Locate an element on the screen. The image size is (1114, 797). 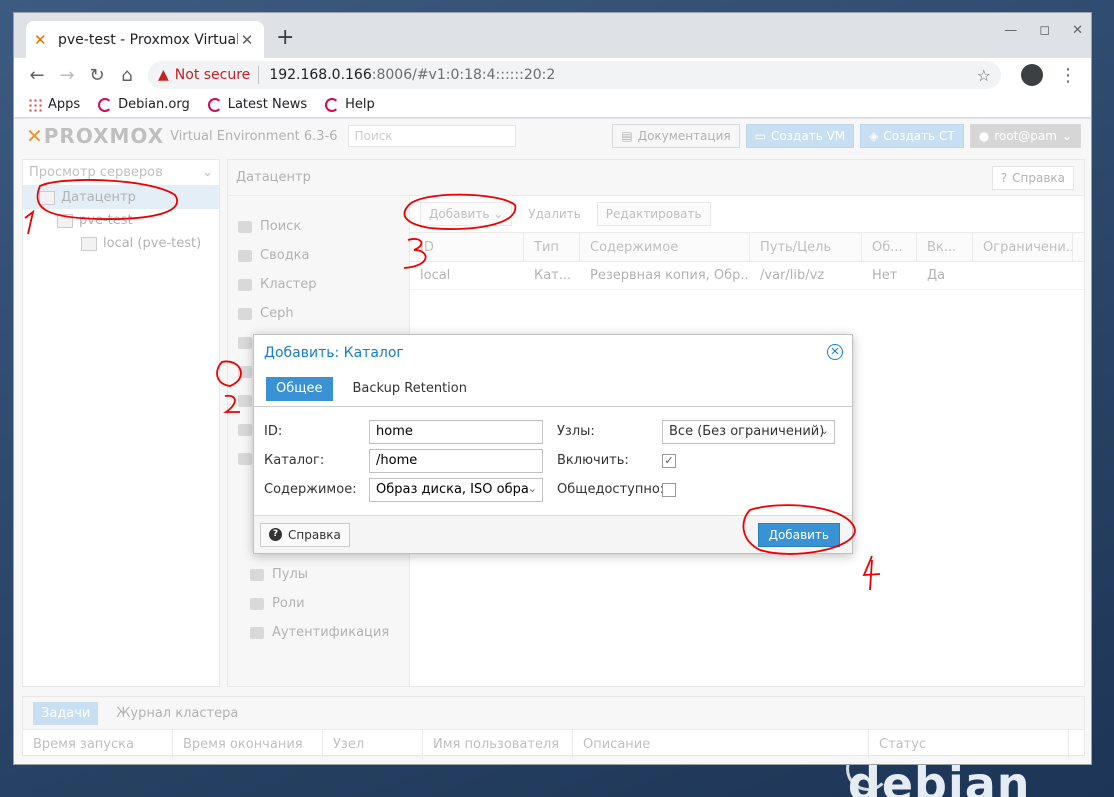
dialog-tabs: Общее Backup Retention is located at coordinates (553, 389).